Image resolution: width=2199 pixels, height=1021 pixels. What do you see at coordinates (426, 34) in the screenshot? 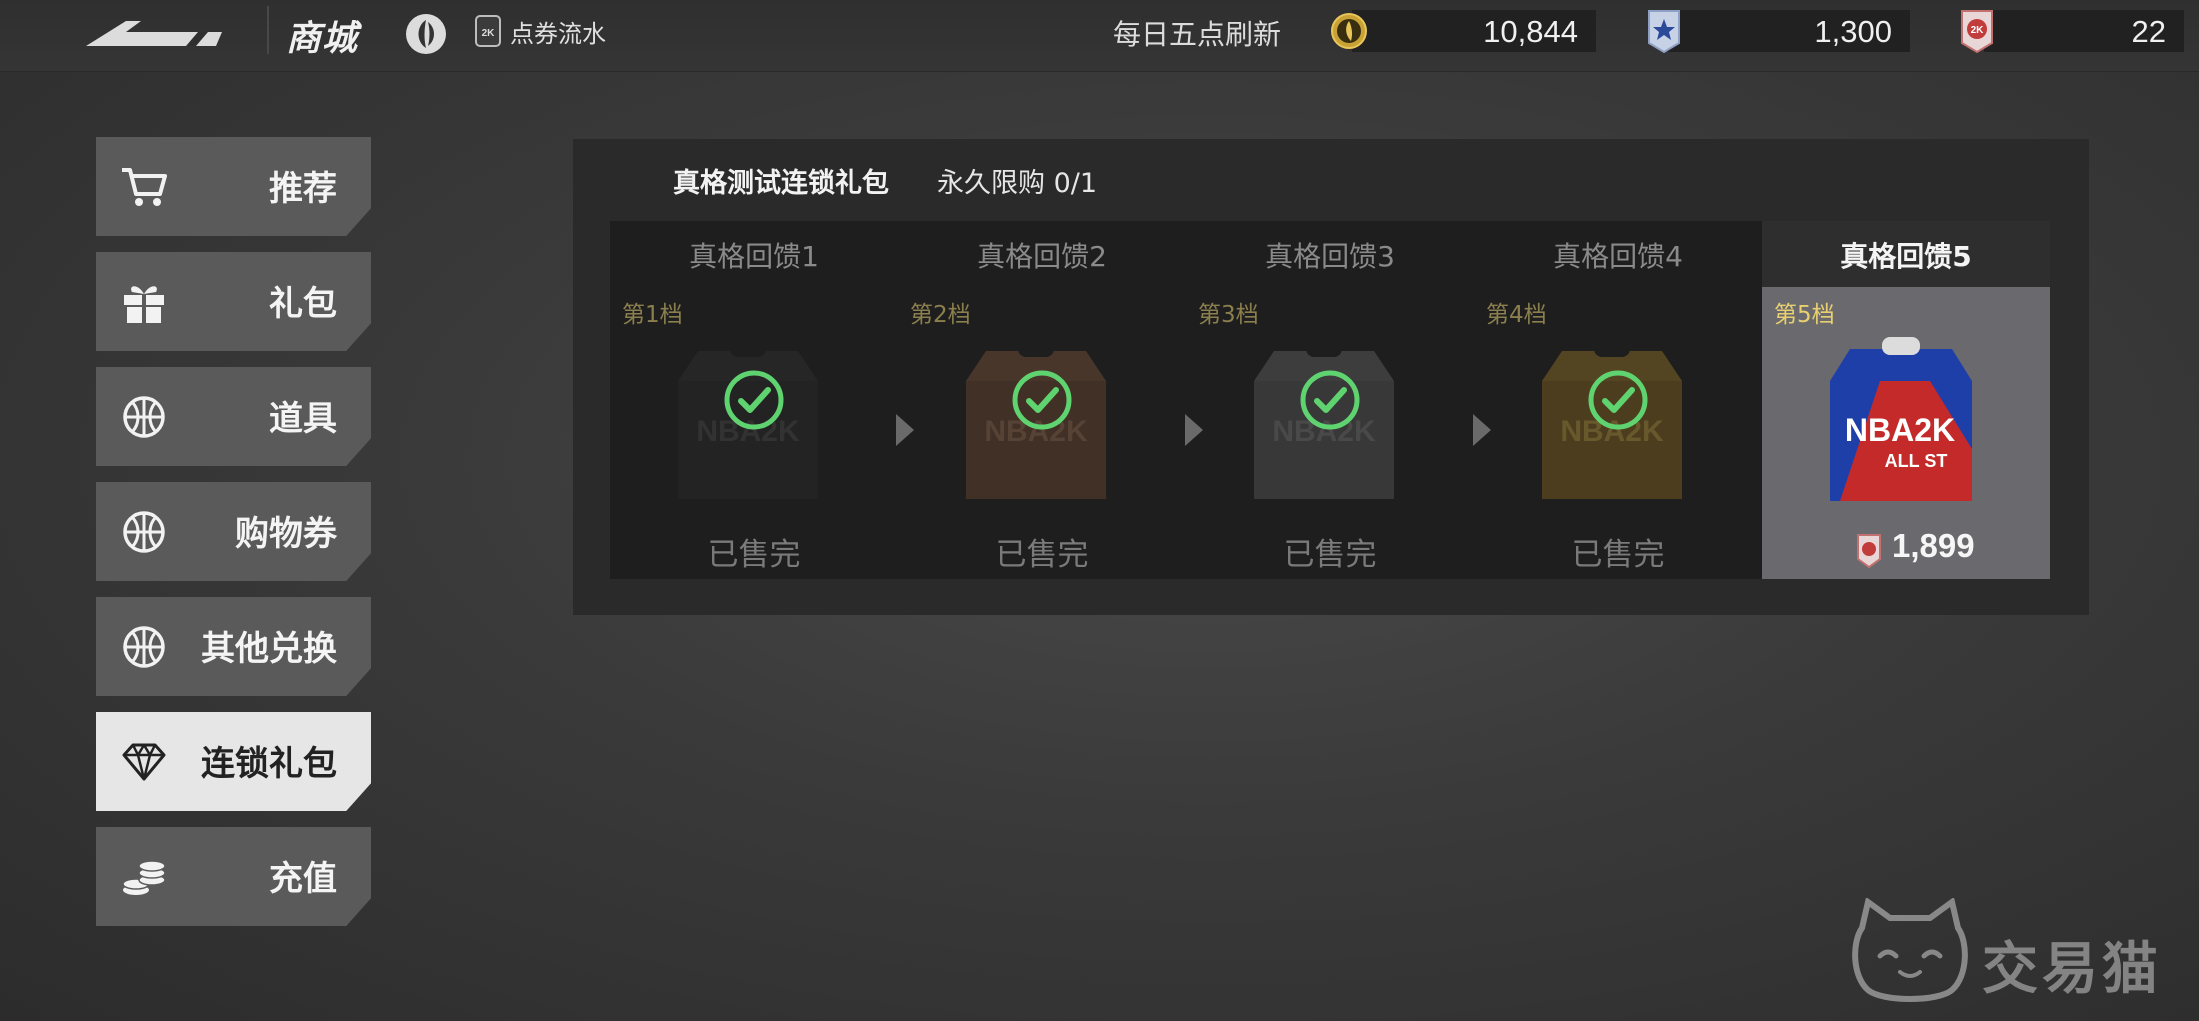
I see `leaf-logo-icon` at bounding box center [426, 34].